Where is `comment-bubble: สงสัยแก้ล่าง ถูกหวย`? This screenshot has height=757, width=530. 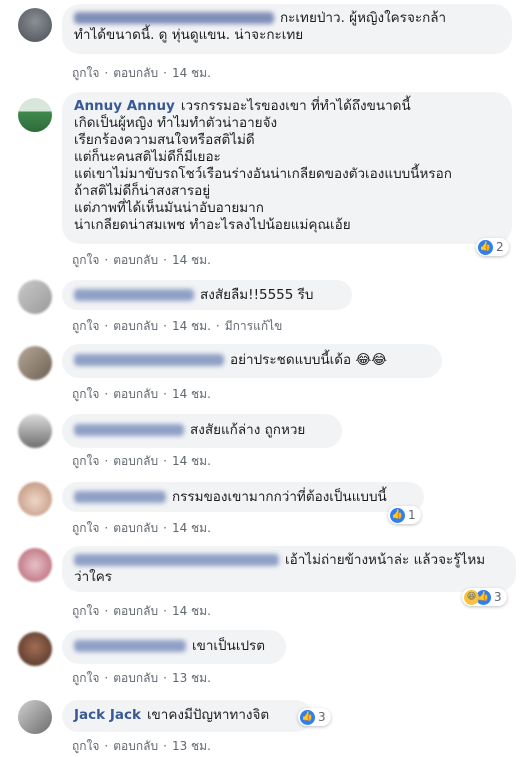 comment-bubble: สงสัยแก้ล่าง ถูกหวย is located at coordinates (202, 431).